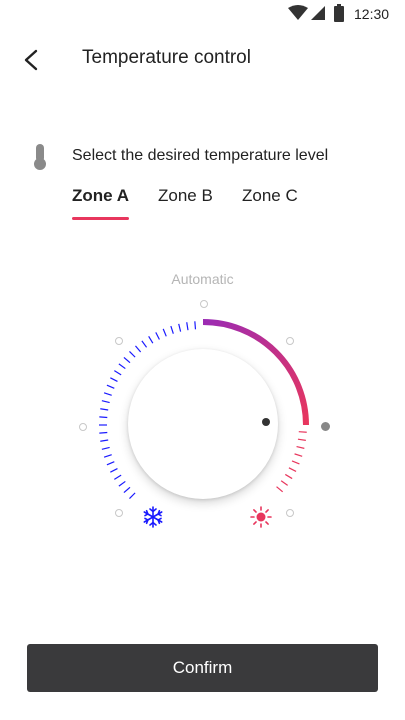  I want to click on prompt-row: Select the desired temperature level, so click(210, 156).